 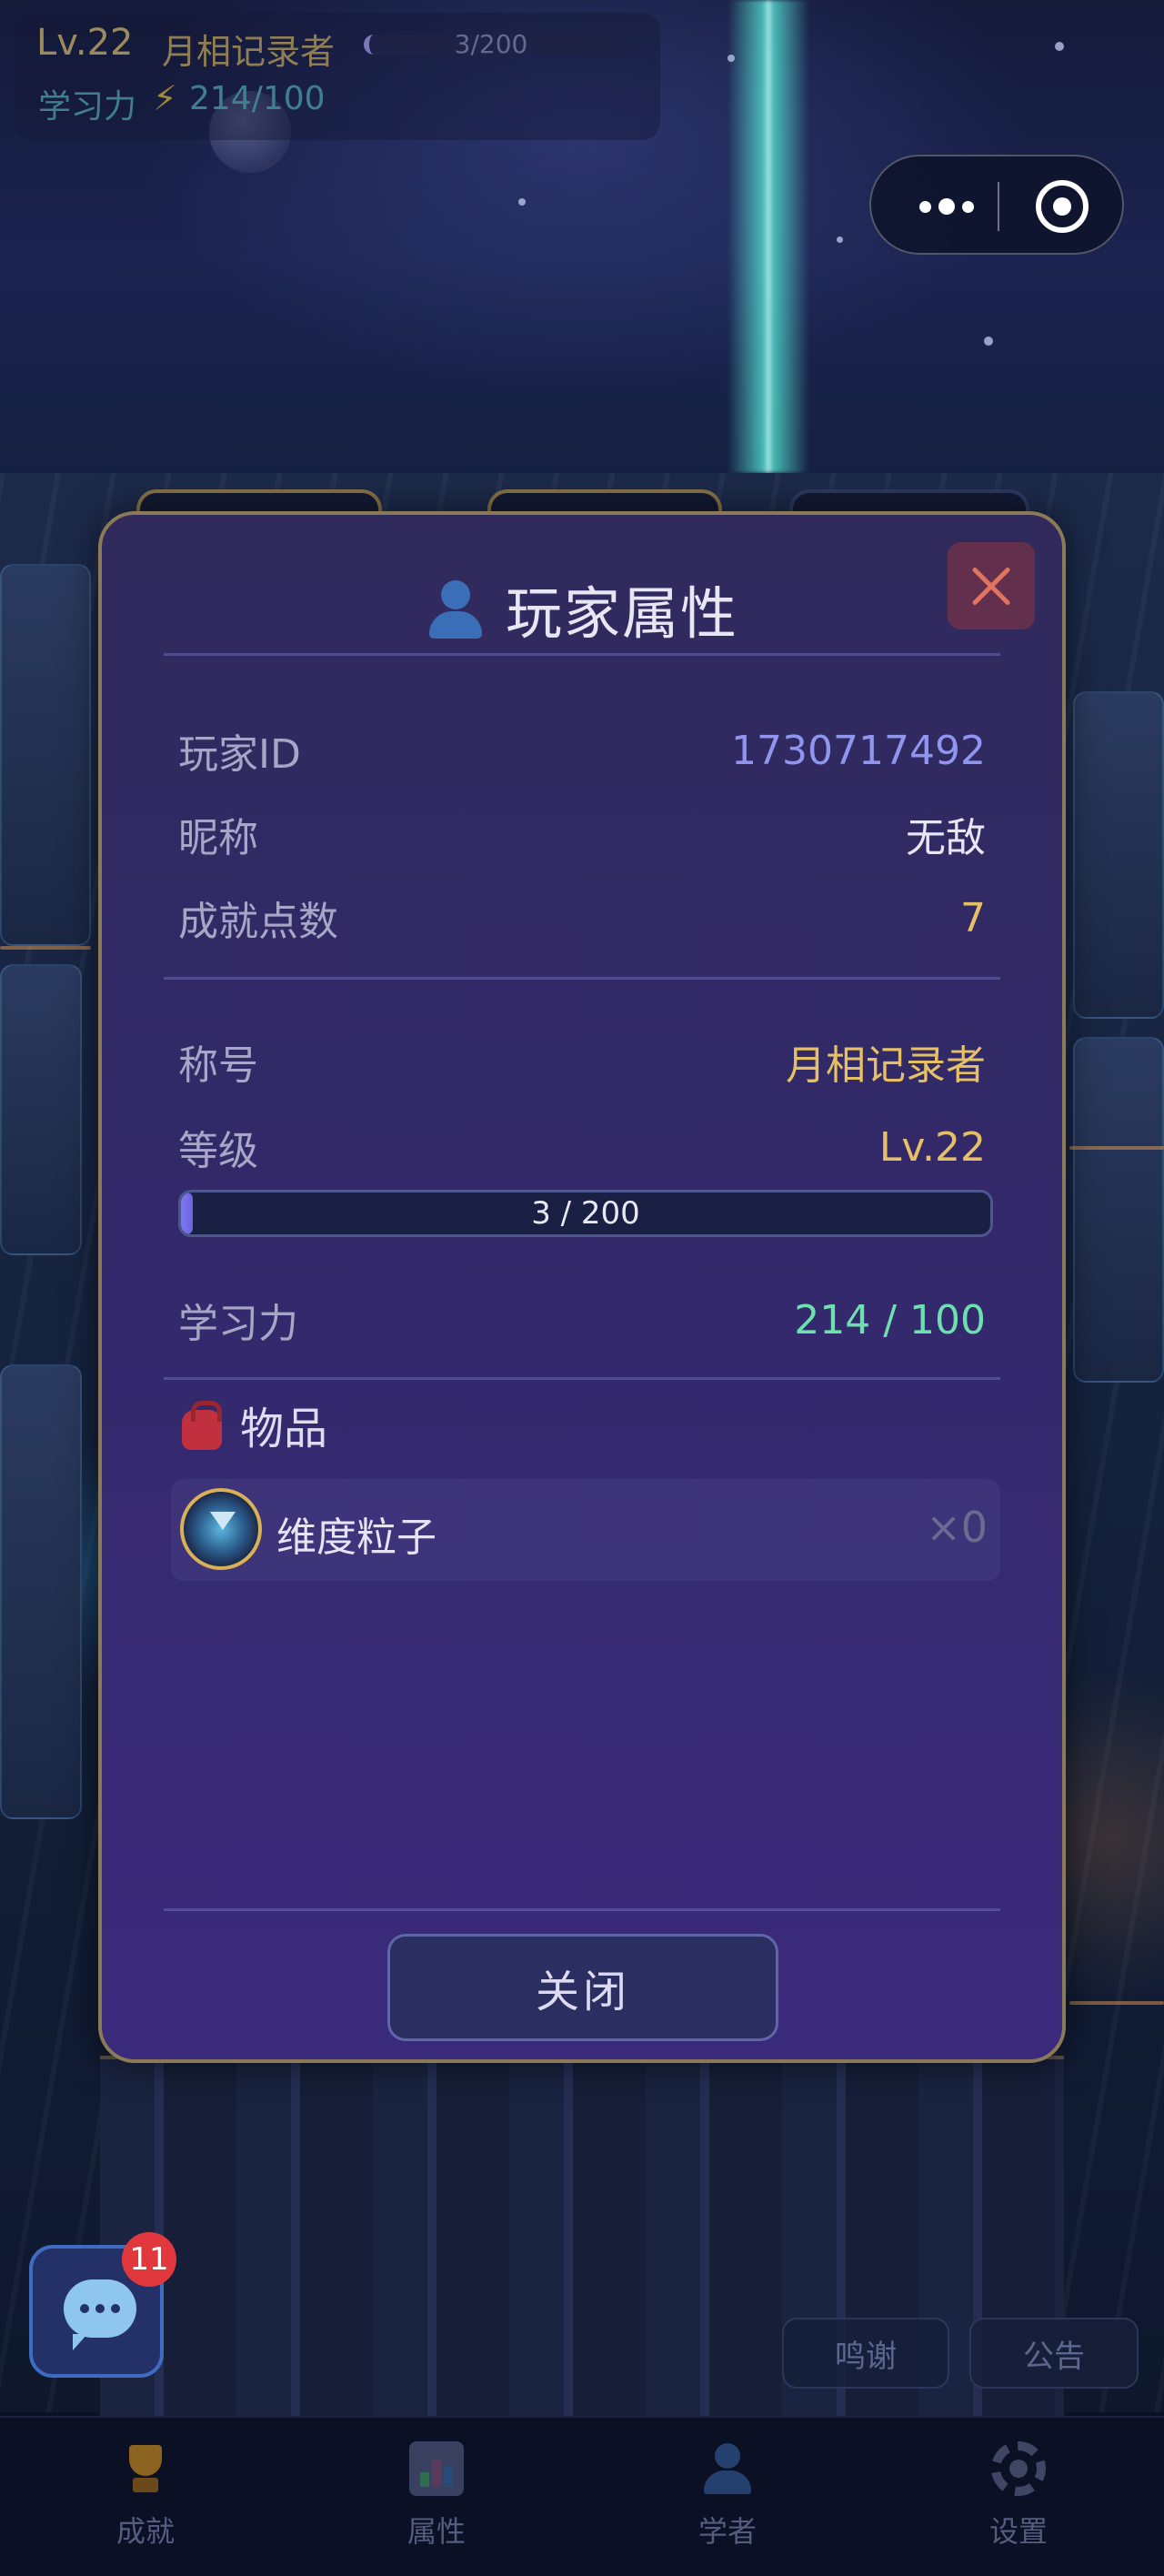 I want to click on nav-label: 成就, so click(x=145, y=2531).